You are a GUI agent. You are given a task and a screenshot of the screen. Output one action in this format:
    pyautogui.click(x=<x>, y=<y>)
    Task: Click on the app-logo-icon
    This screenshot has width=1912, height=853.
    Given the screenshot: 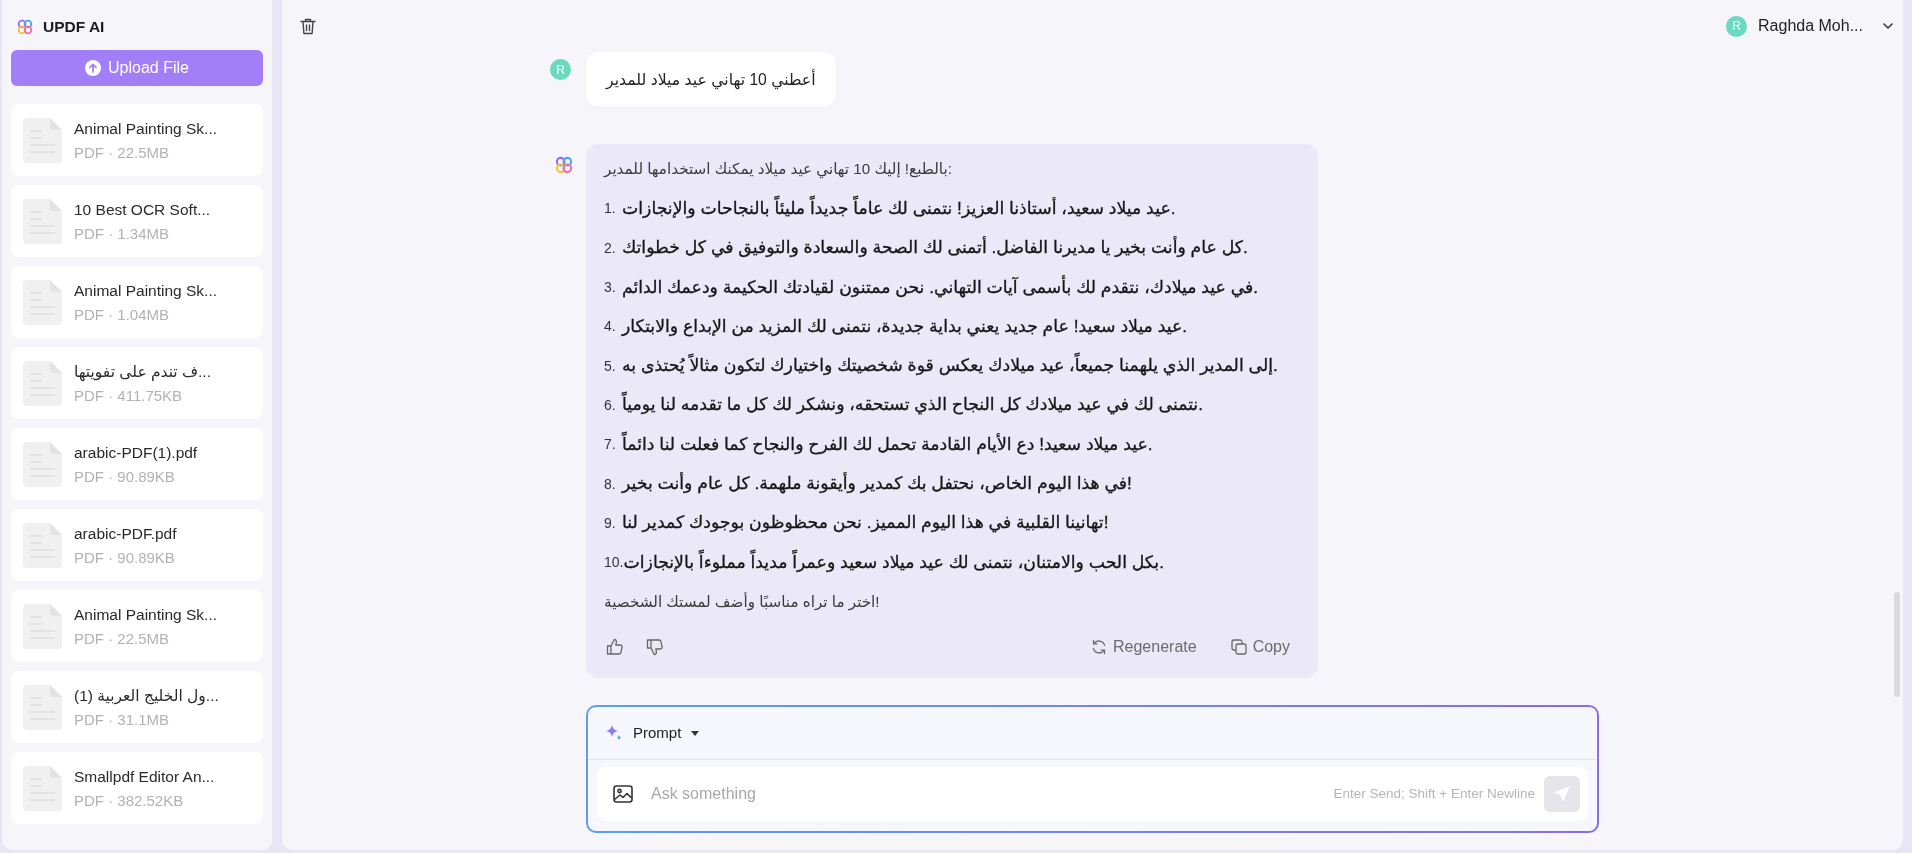 What is the action you would take?
    pyautogui.click(x=25, y=27)
    